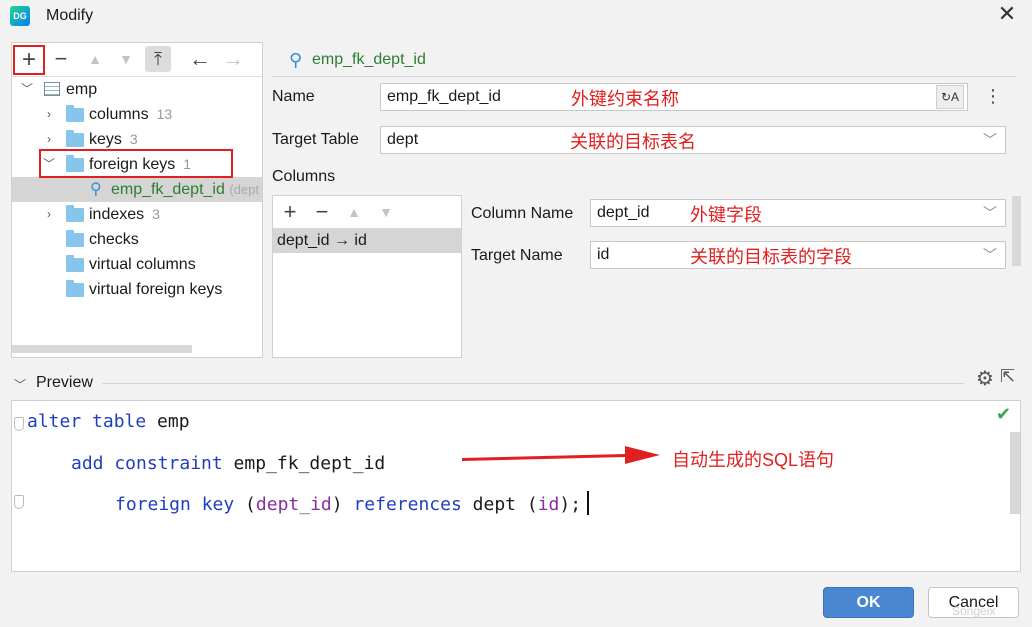 Image resolution: width=1032 pixels, height=627 pixels. Describe the element at coordinates (64, 383) in the screenshot. I see `preview-title: Preview` at that location.